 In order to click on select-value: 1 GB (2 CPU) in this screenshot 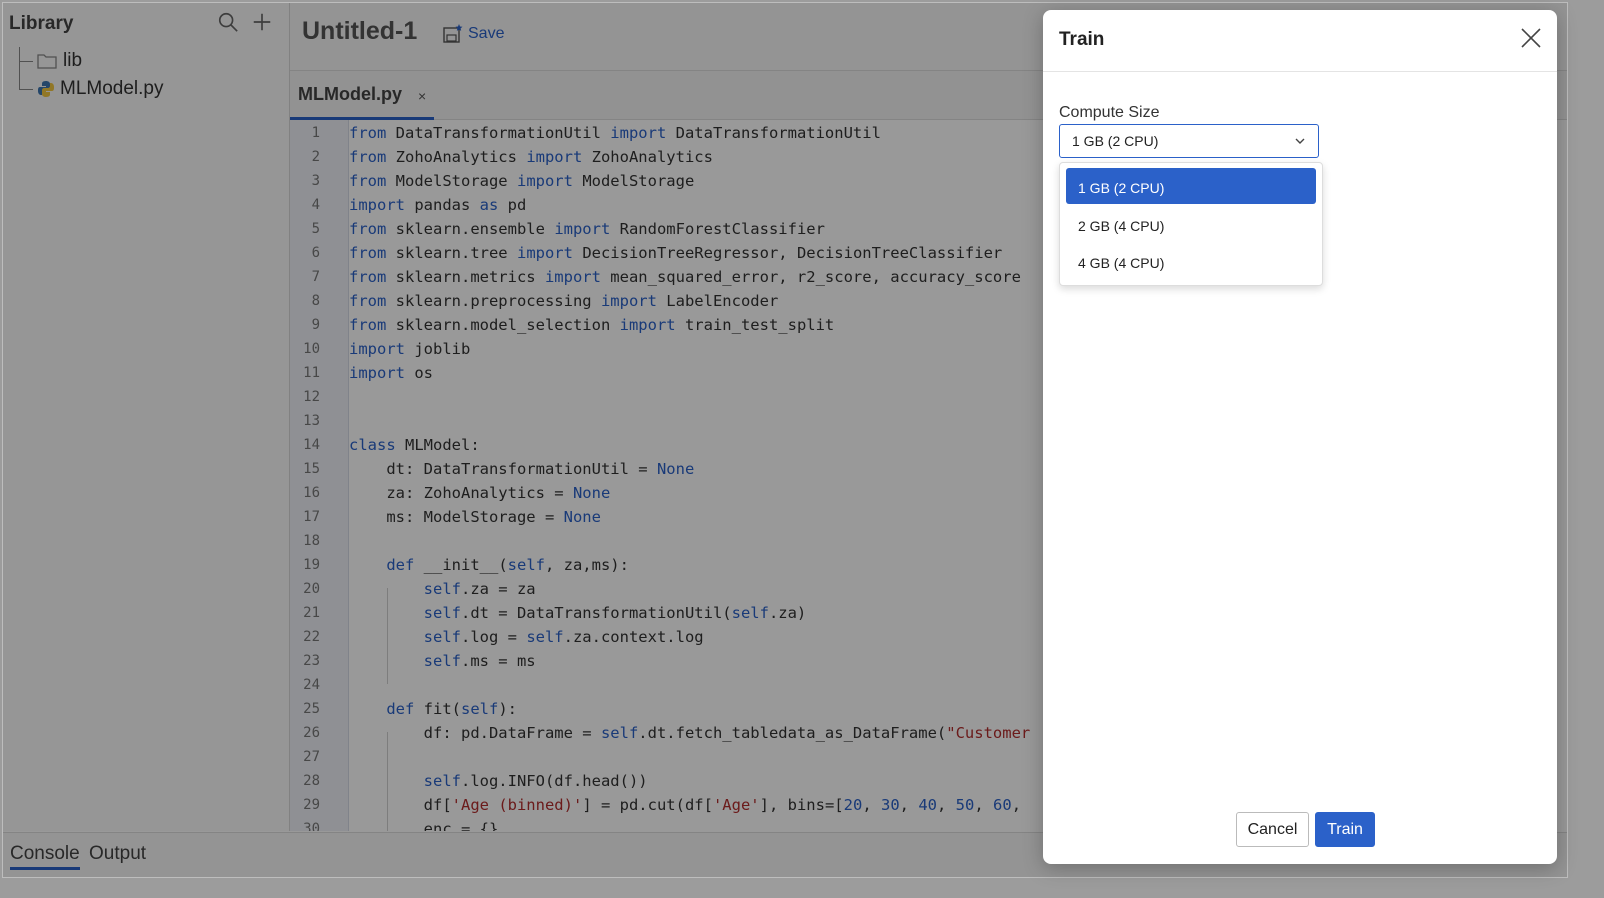, I will do `click(1115, 141)`.